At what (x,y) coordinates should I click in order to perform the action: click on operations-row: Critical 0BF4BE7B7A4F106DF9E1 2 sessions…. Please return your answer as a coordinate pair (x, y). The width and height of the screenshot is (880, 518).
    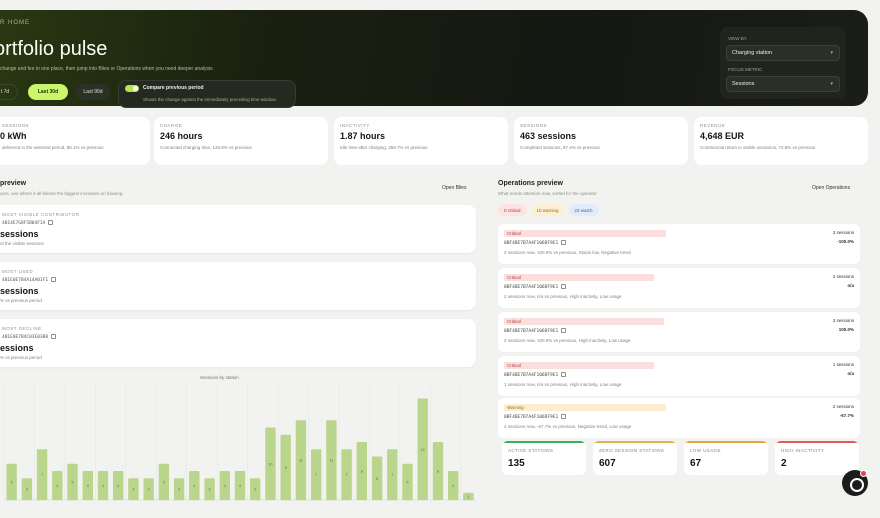
    Looking at the image, I should click on (679, 288).